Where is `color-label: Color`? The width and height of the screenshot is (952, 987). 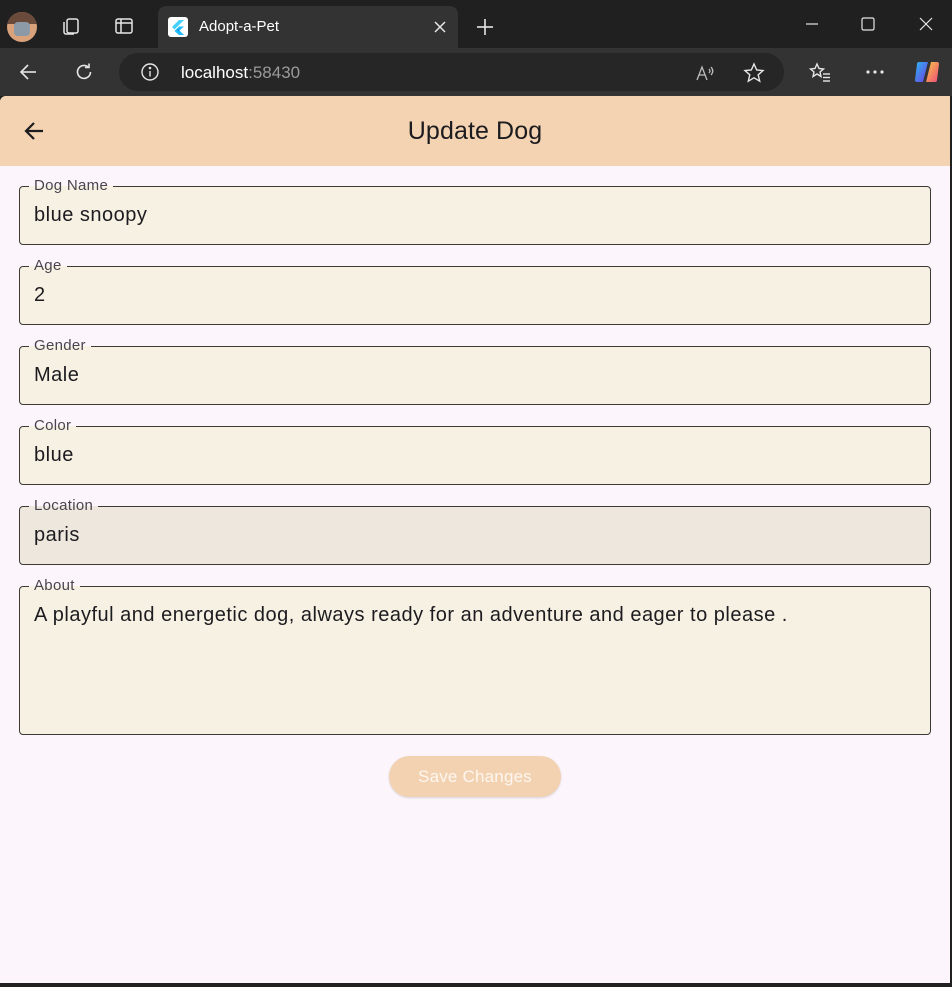 color-label: Color is located at coordinates (53, 426).